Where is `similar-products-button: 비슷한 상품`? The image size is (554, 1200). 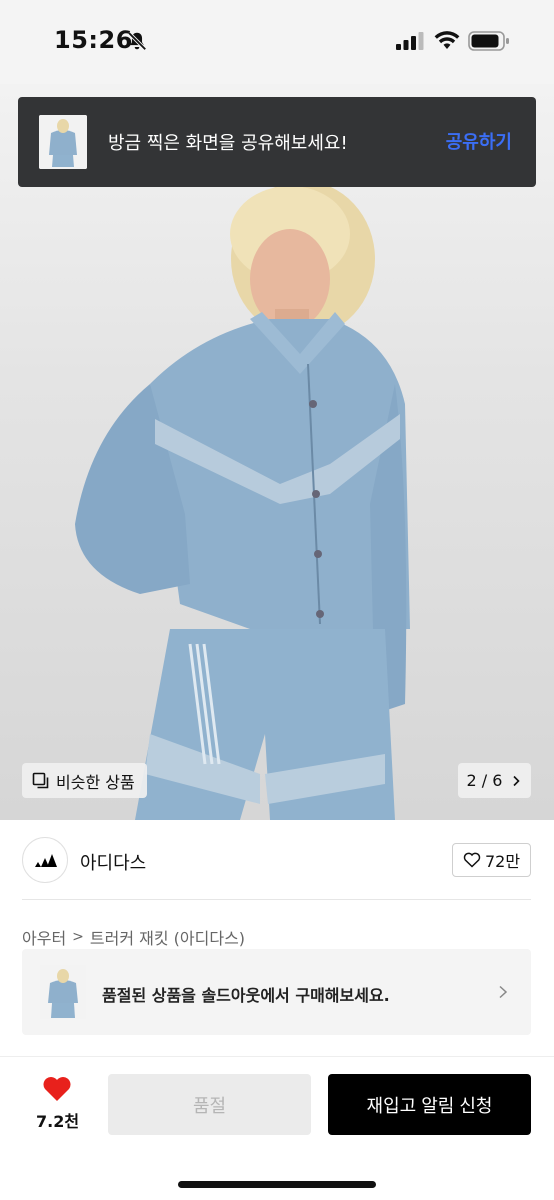 similar-products-button: 비슷한 상품 is located at coordinates (84, 780).